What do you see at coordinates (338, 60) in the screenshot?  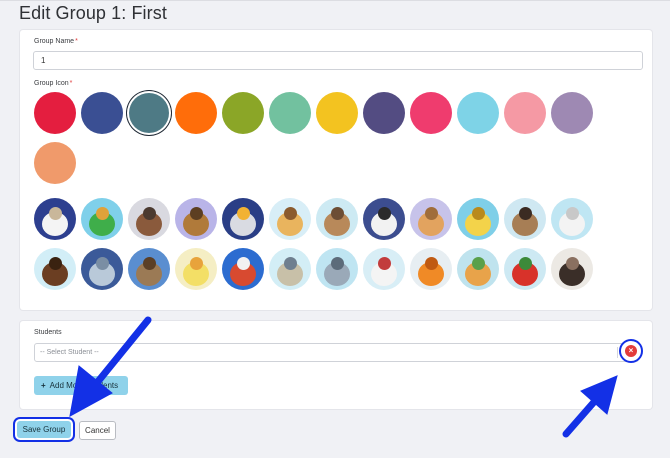 I see `group-name-input: 1` at bounding box center [338, 60].